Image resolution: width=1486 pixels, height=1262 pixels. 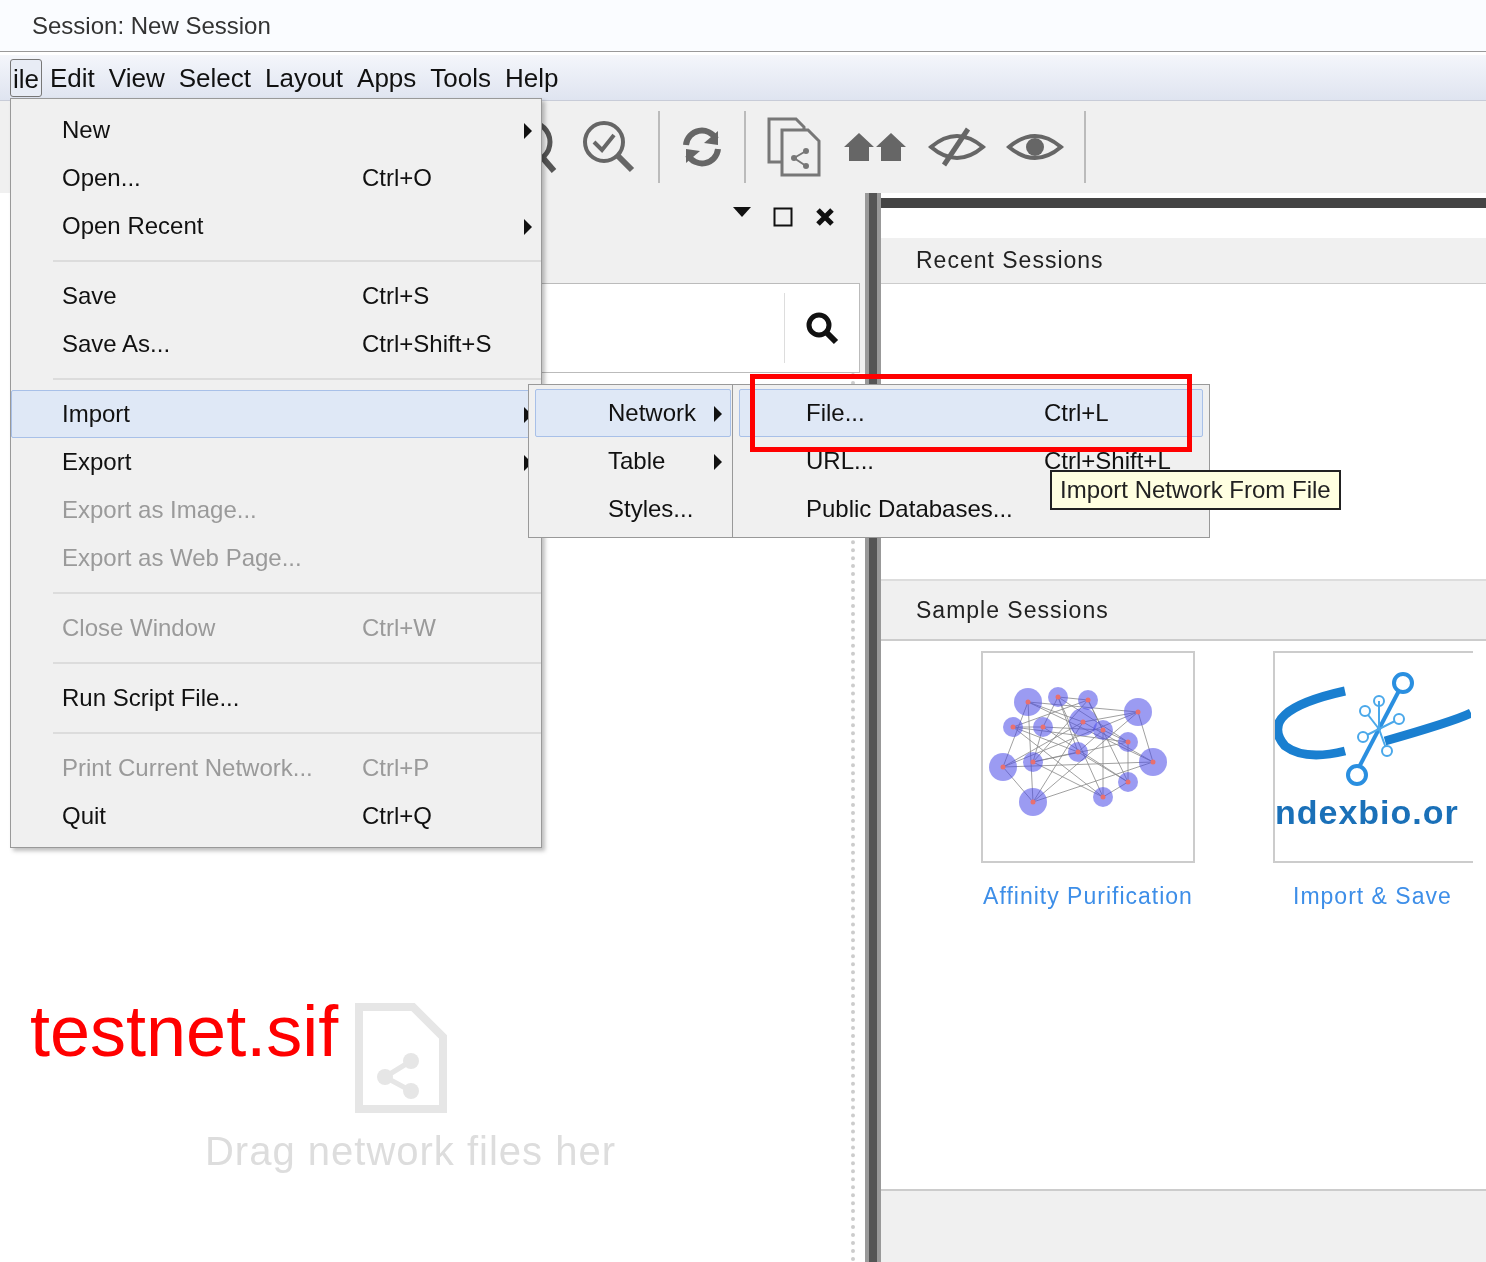 What do you see at coordinates (702, 147) in the screenshot?
I see `refresh-icon` at bounding box center [702, 147].